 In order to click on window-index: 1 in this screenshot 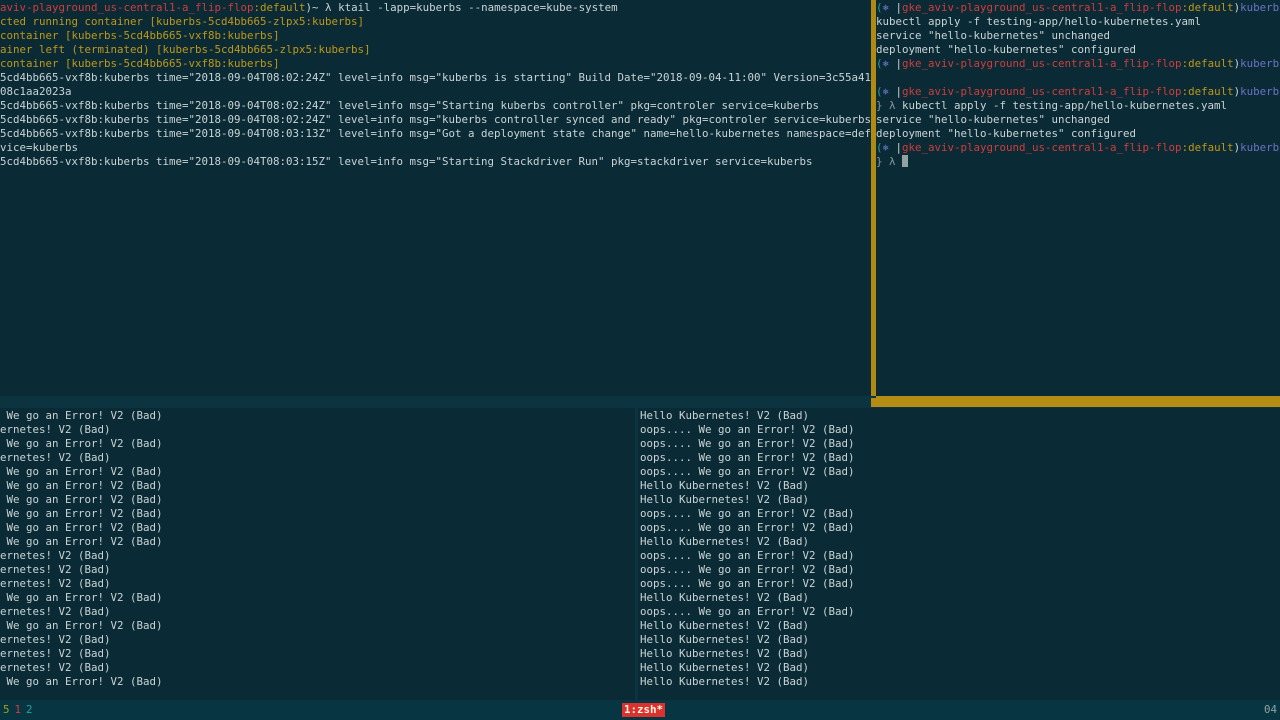, I will do `click(18, 709)`.